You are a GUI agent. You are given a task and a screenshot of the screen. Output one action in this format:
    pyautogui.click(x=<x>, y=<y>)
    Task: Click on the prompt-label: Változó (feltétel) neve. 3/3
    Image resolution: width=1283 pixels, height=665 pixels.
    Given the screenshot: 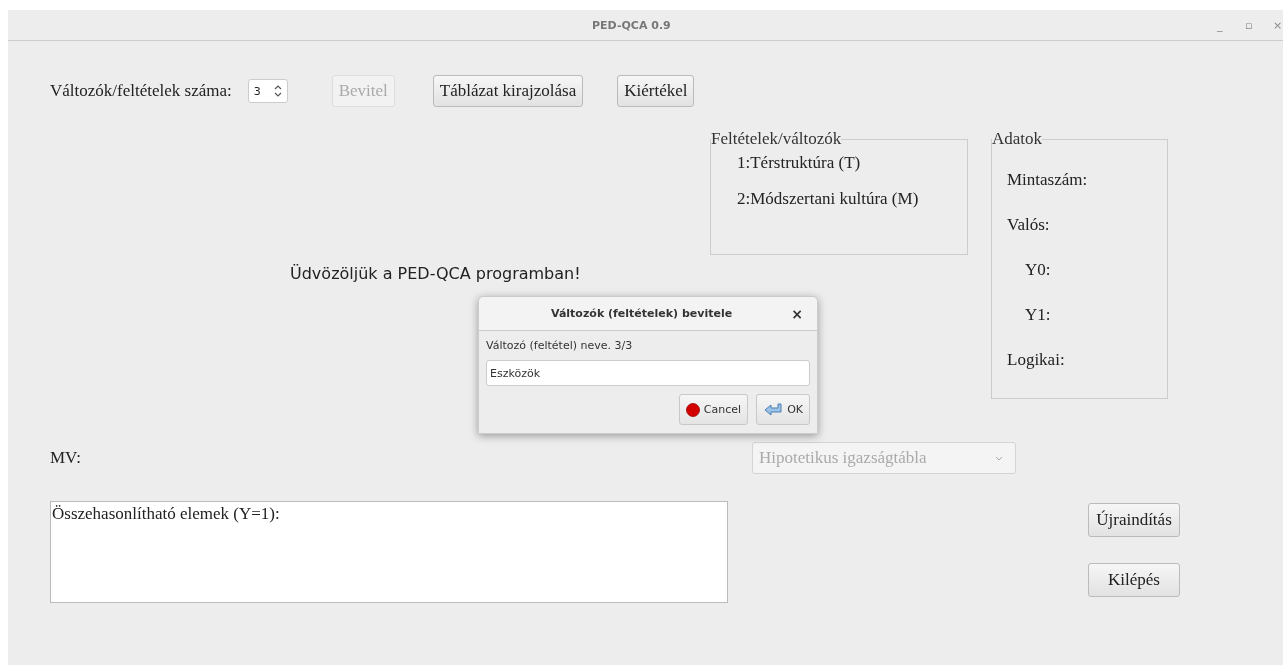 What is the action you would take?
    pyautogui.click(x=560, y=345)
    